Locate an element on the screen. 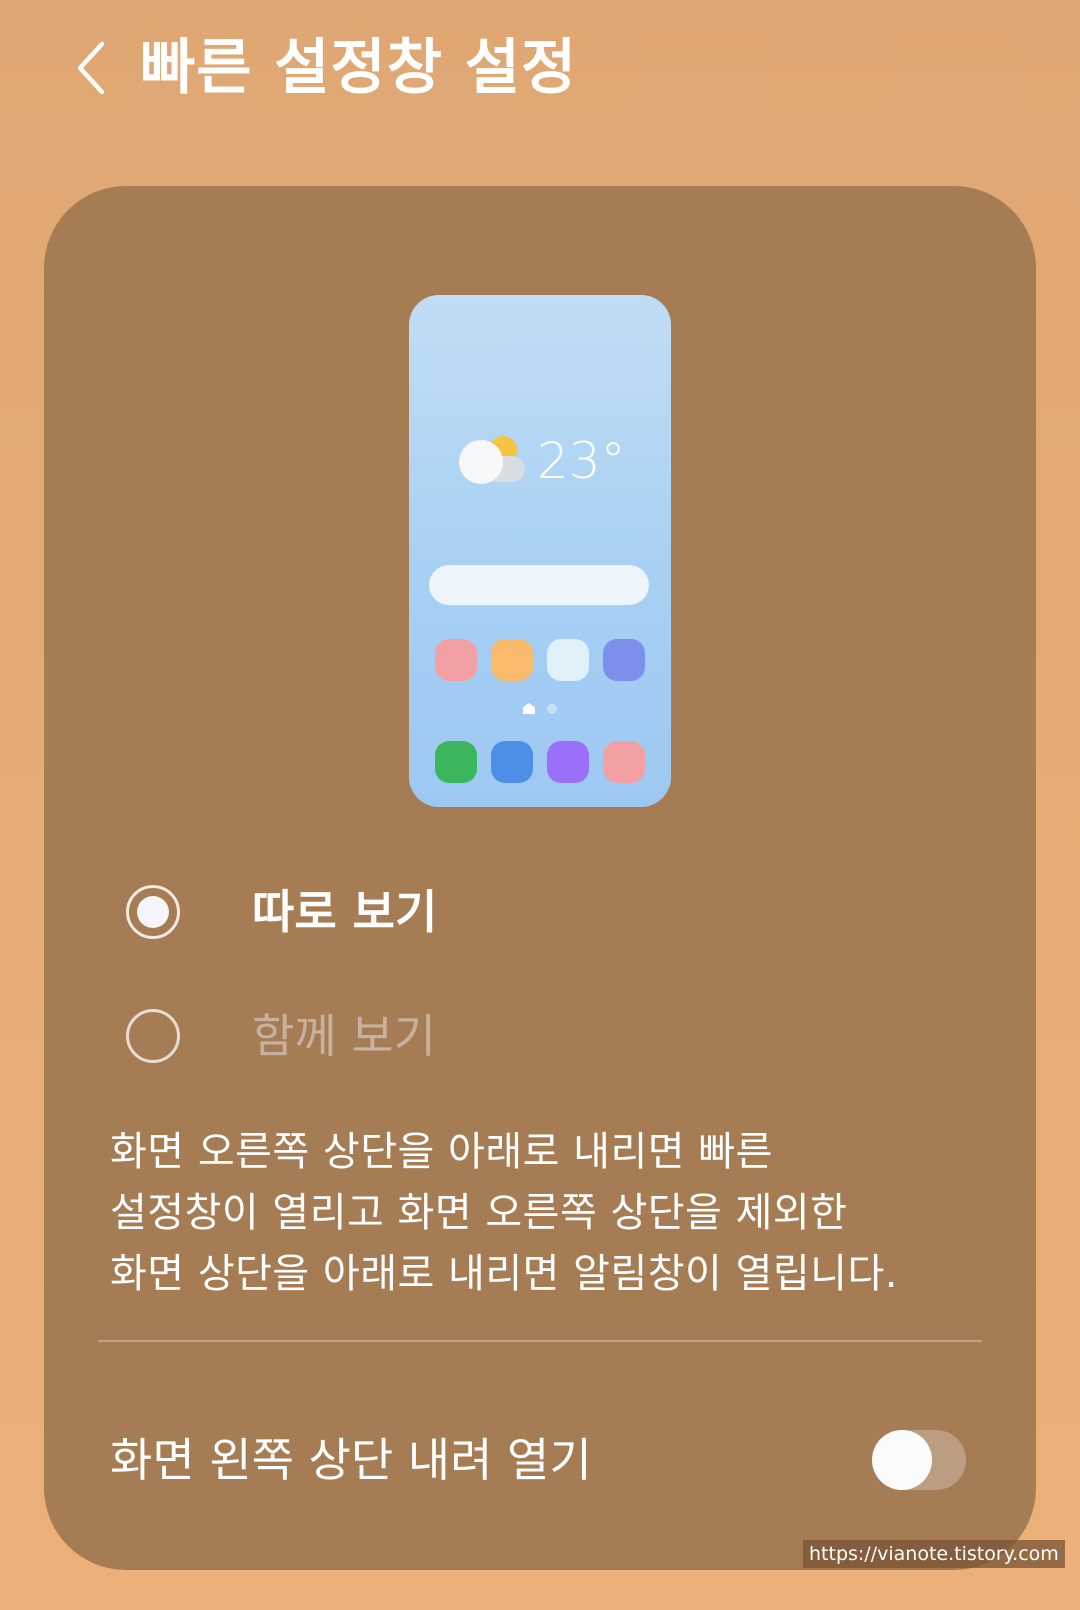 This screenshot has width=1080, height=1610. description-line: 화면 오른쪽 상단을 아래로 내리면 빠른 is located at coordinates (441, 1152).